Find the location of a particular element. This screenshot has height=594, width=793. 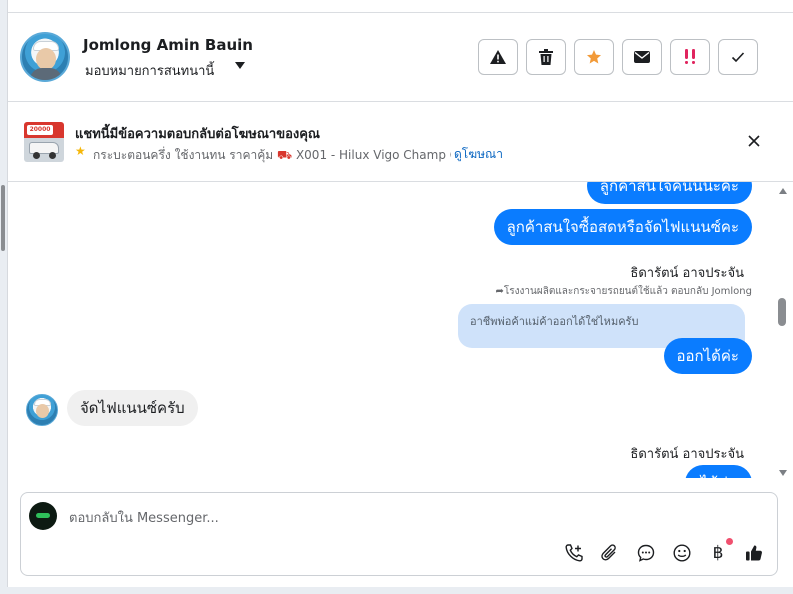

scroll-down-arrow-icon is located at coordinates (783, 473).